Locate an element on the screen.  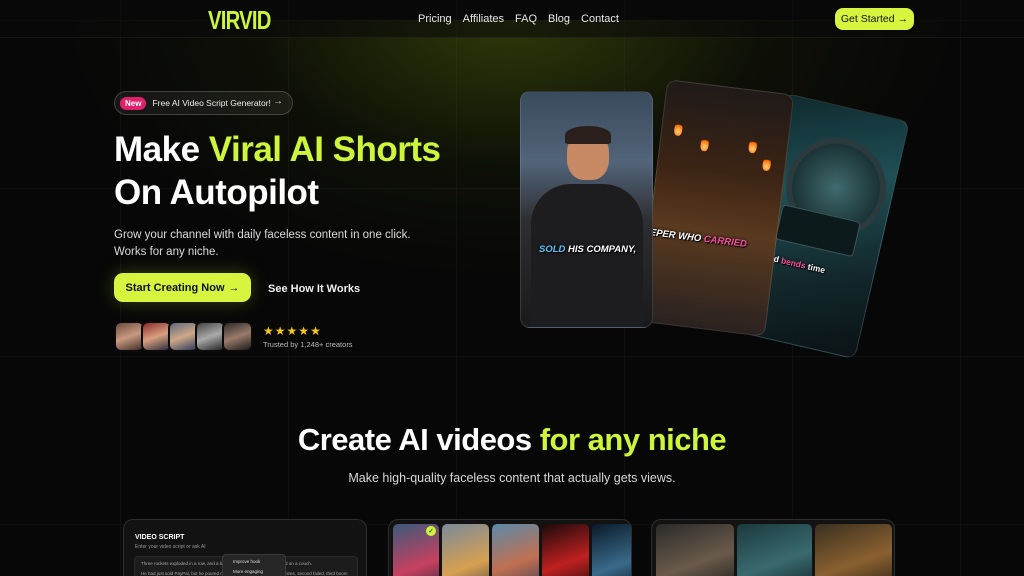
nav-link-affiliates: Affiliates is located at coordinates (483, 19).